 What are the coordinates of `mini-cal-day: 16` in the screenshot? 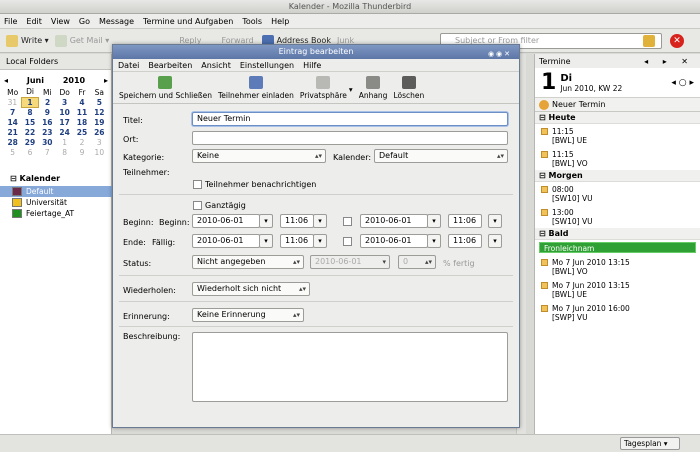 It's located at (47, 122).